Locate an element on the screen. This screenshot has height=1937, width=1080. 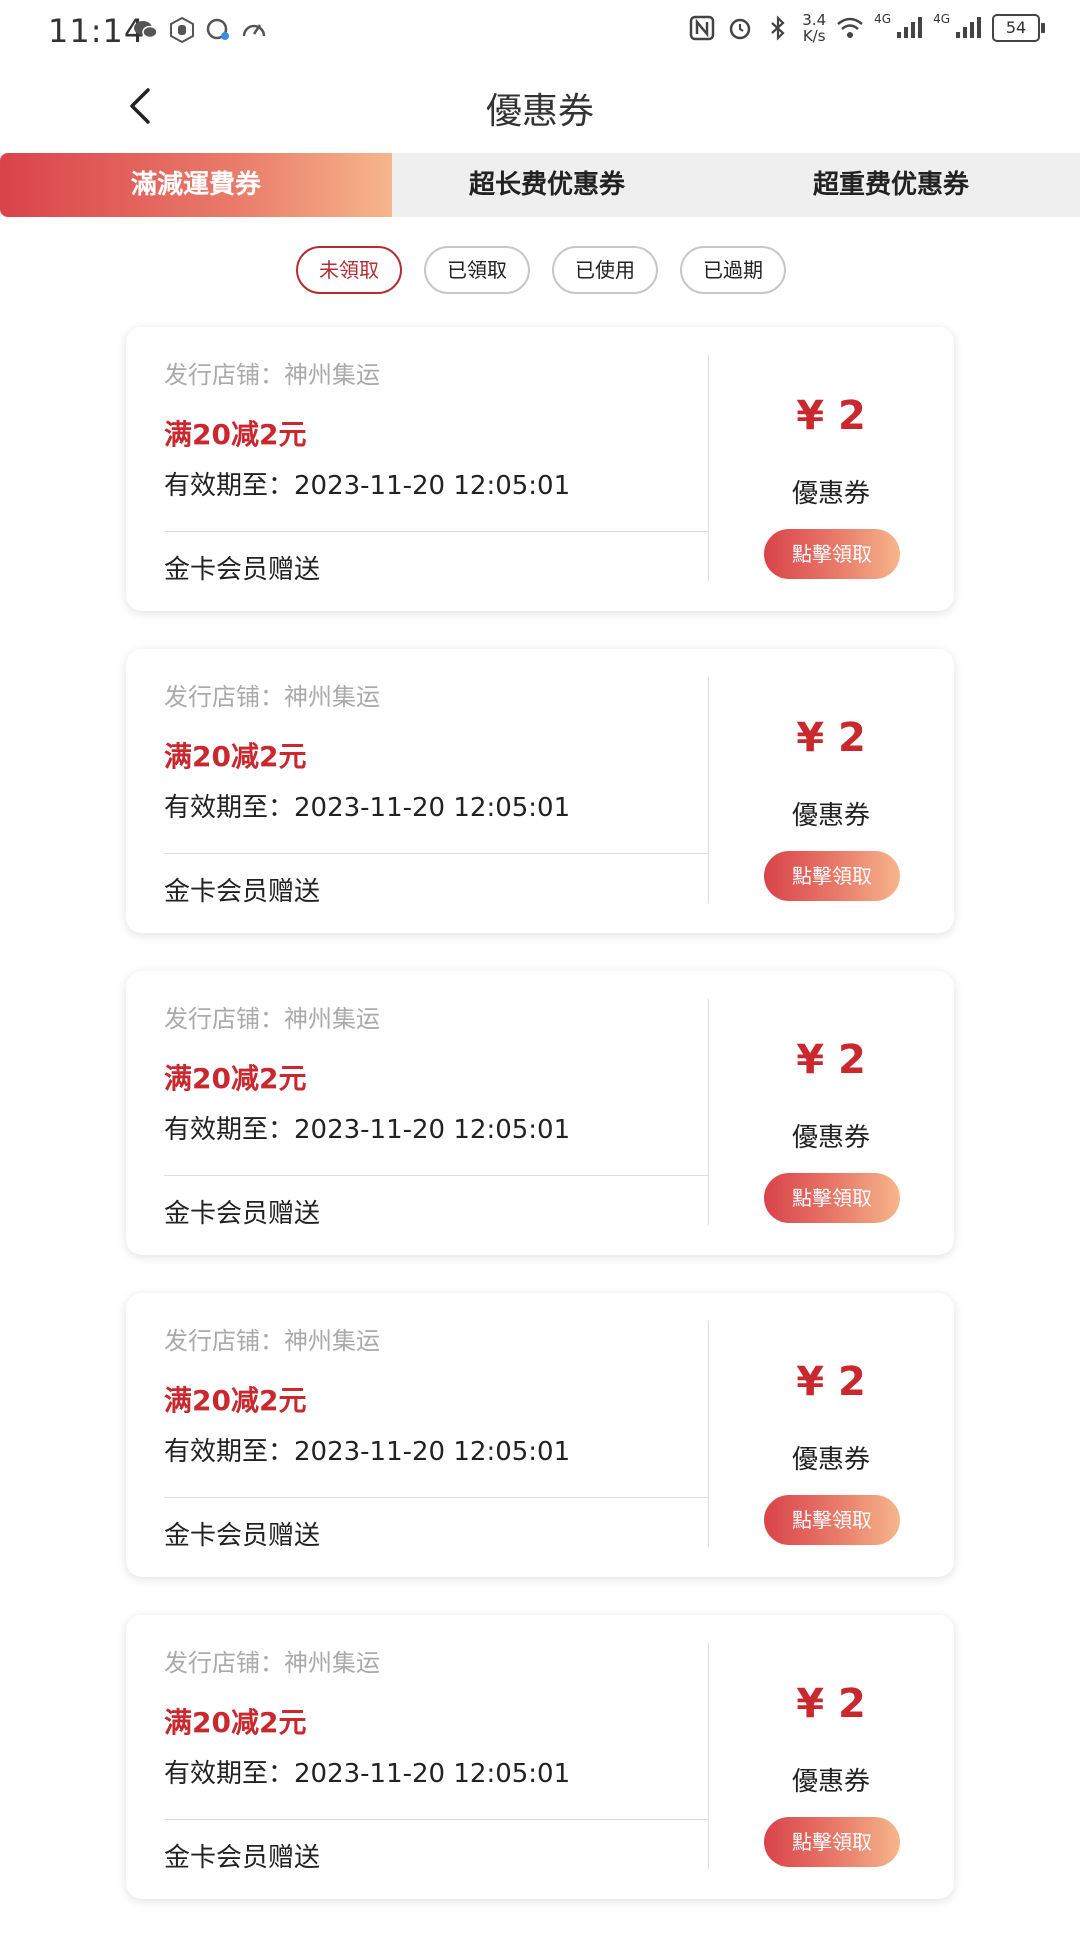
status-filters: 未領取 已領取 已使用 已過期 is located at coordinates (541, 270).